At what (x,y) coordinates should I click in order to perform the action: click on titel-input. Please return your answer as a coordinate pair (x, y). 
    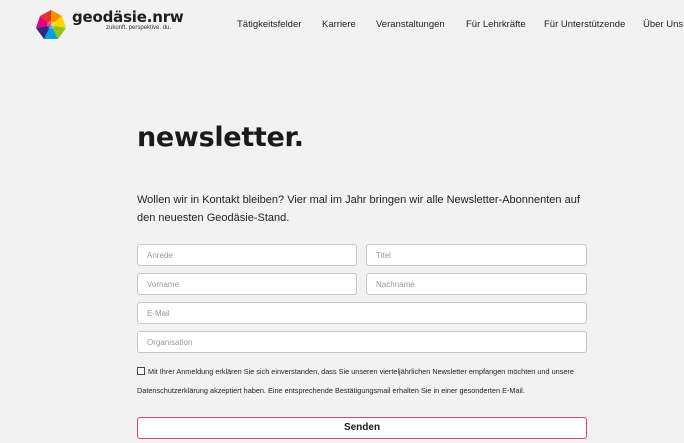
    Looking at the image, I should click on (476, 255).